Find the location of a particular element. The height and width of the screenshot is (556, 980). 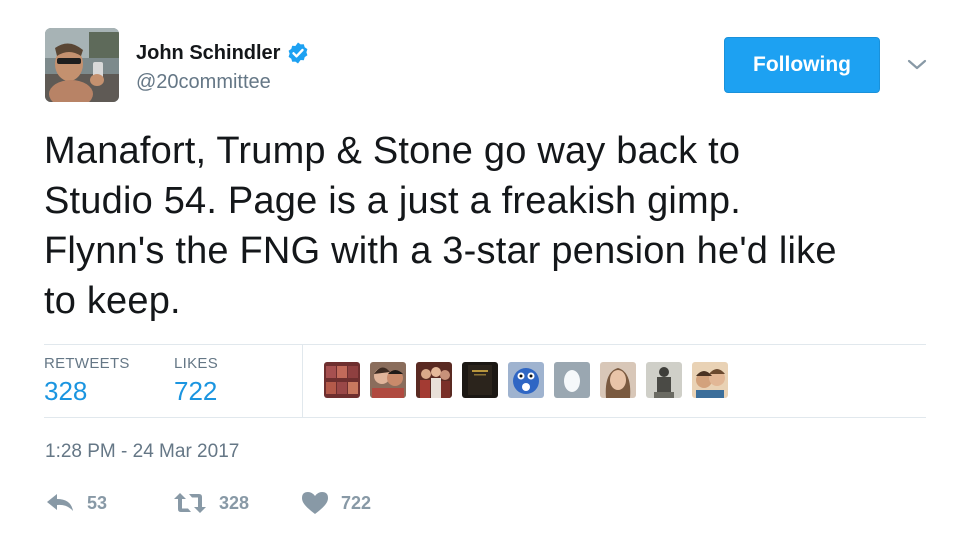

likes-label: LIKES is located at coordinates (196, 363).